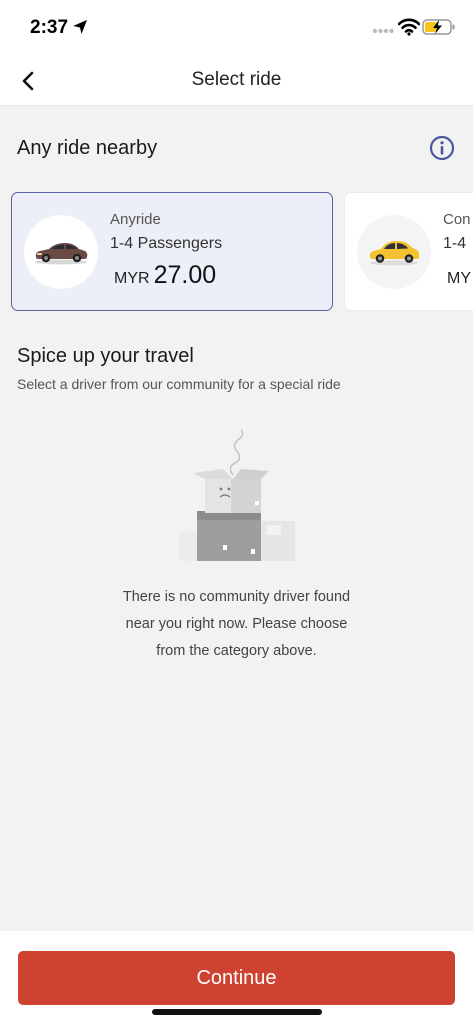 The height and width of the screenshot is (1024, 473). Describe the element at coordinates (383, 31) in the screenshot. I see `signal-icon` at that location.